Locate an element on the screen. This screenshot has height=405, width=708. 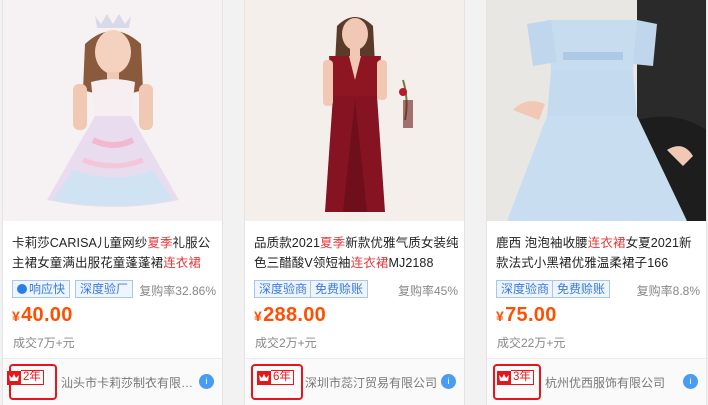
member-years-badge: 2年 is located at coordinates (25, 377).